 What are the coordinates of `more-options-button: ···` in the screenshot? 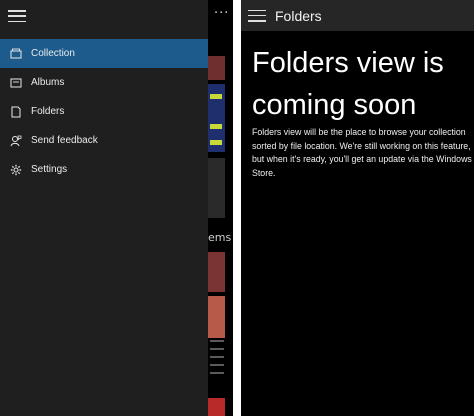 It's located at (221, 13).